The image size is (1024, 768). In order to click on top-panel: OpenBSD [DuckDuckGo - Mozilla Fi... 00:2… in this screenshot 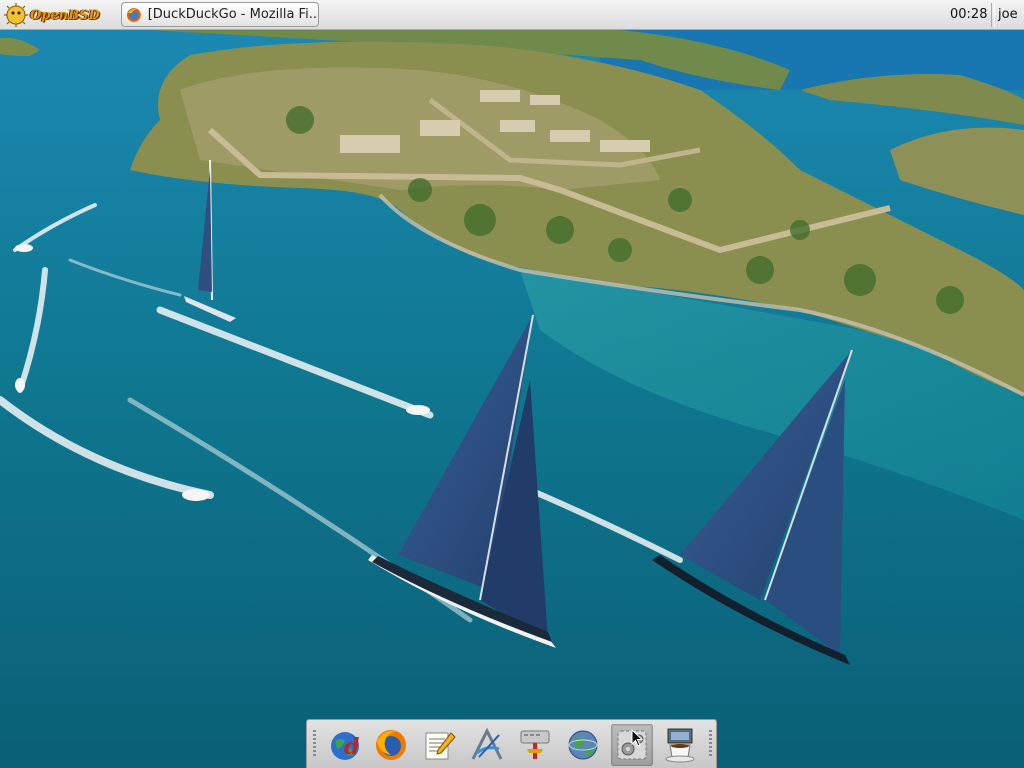, I will do `click(512, 15)`.